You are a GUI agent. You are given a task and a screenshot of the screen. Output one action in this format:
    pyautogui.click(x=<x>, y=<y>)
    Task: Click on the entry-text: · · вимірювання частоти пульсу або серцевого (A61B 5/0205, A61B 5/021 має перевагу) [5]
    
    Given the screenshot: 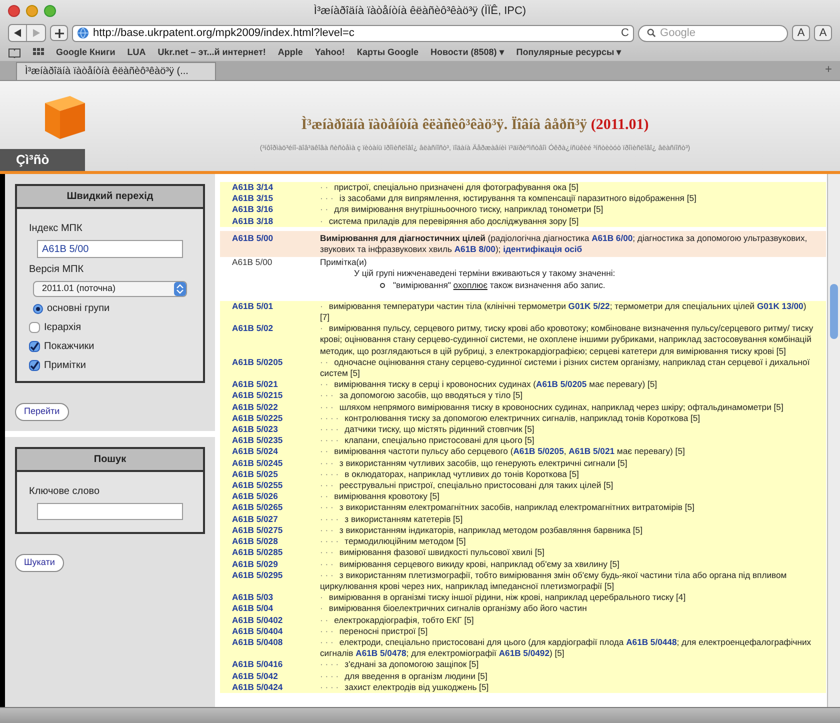 What is the action you would take?
    pyautogui.click(x=503, y=452)
    